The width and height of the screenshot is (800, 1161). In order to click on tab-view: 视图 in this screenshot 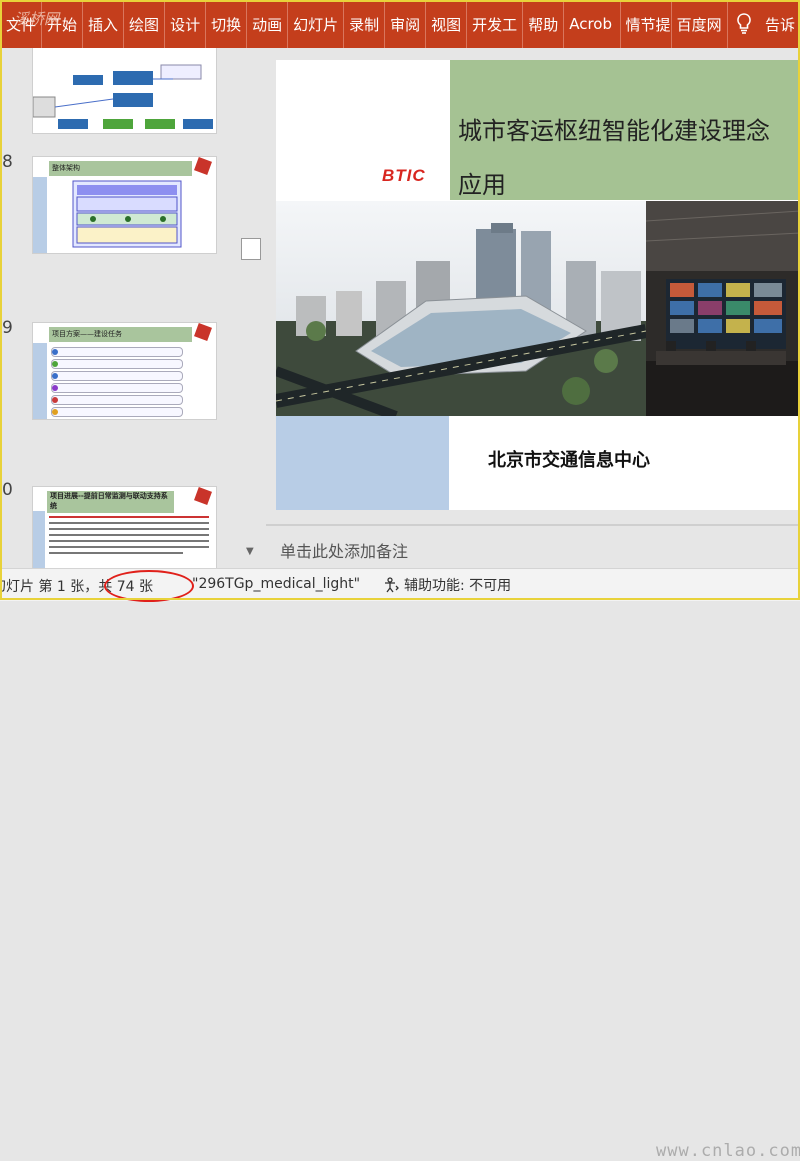, I will do `click(447, 24)`.